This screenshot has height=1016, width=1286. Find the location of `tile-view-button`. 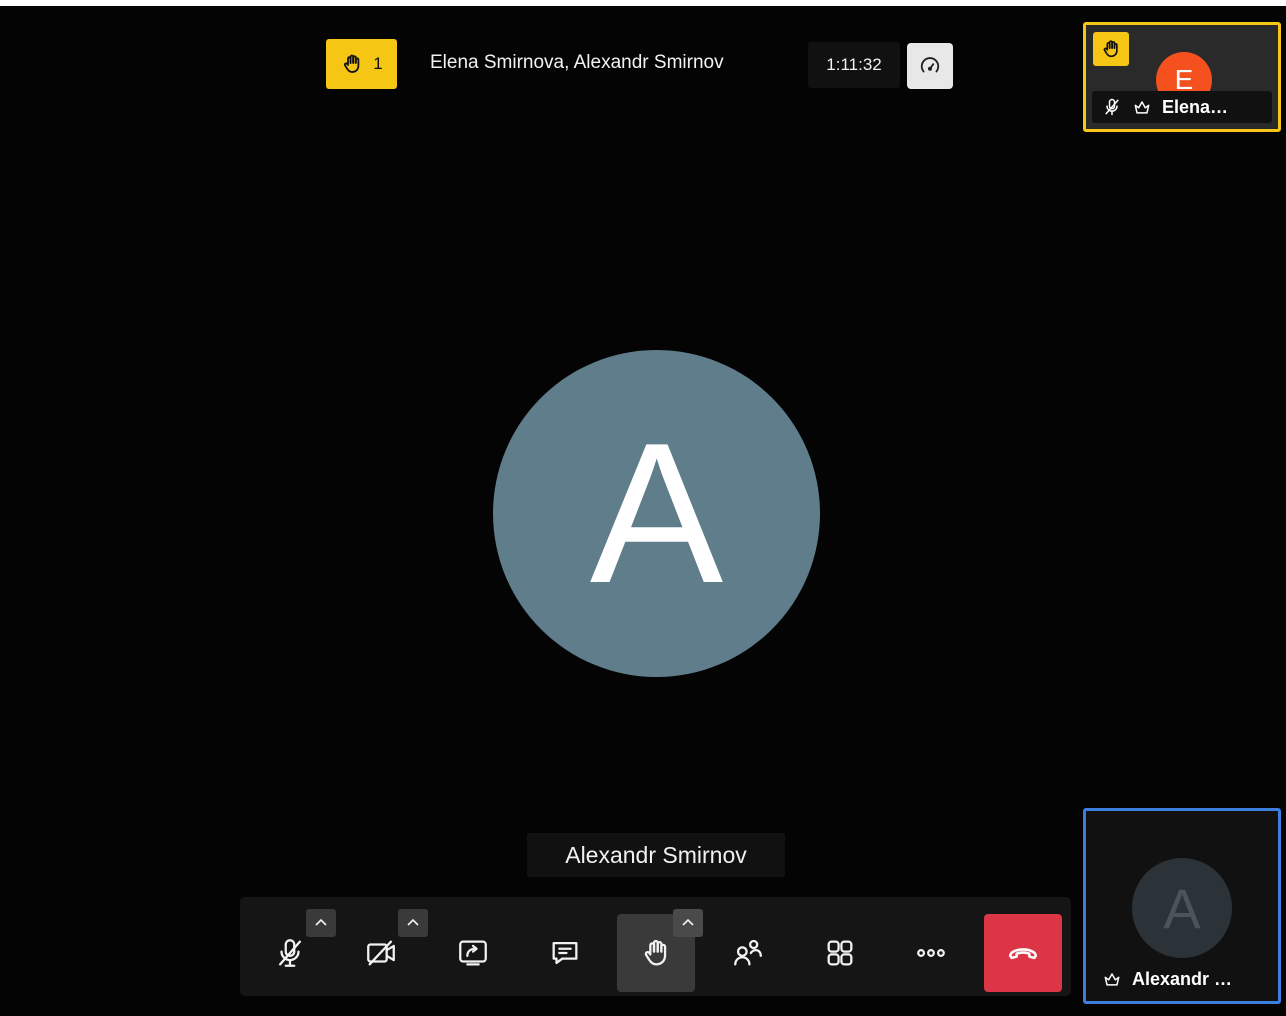

tile-view-button is located at coordinates (840, 953).